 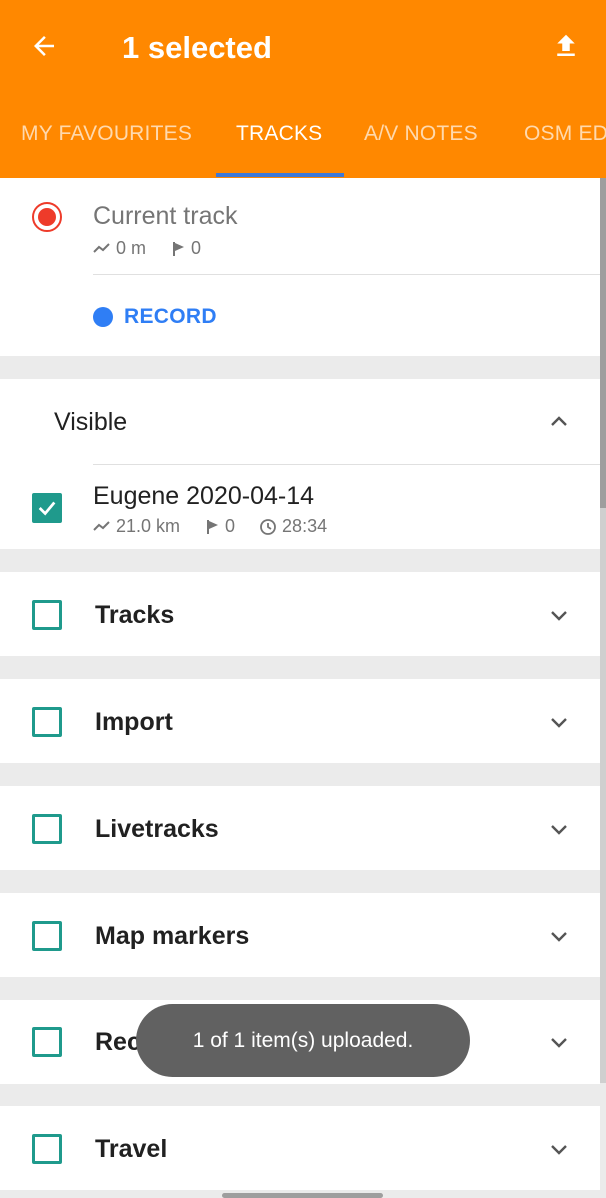 I want to click on track-meta: 21.0 km 0 28:34, so click(x=210, y=526).